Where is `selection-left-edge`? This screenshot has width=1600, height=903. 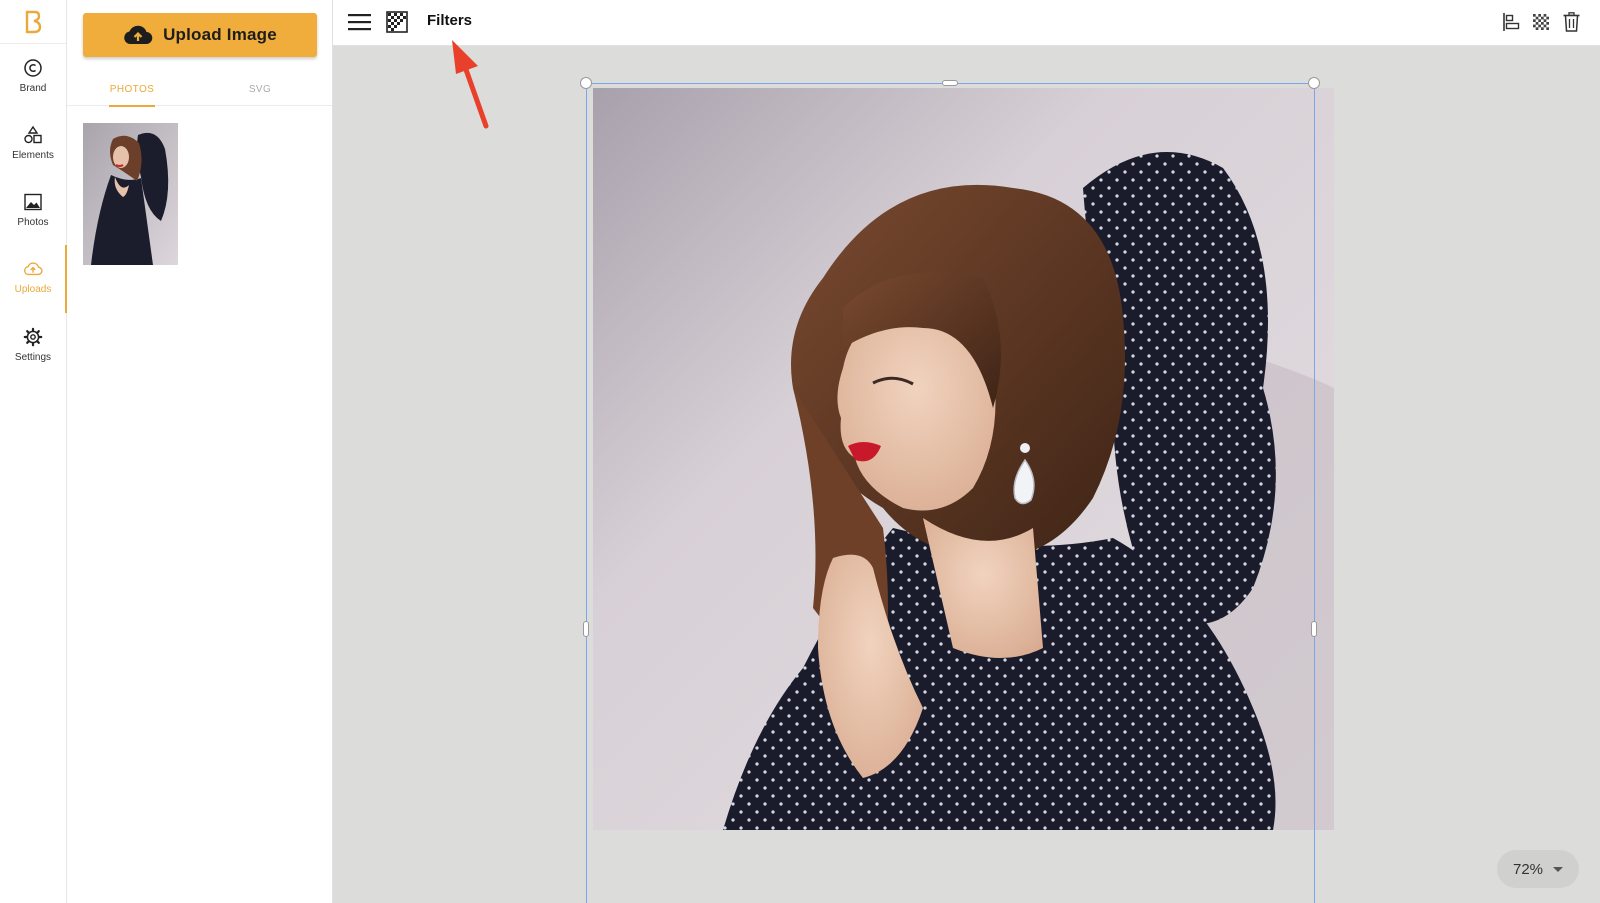 selection-left-edge is located at coordinates (586, 493).